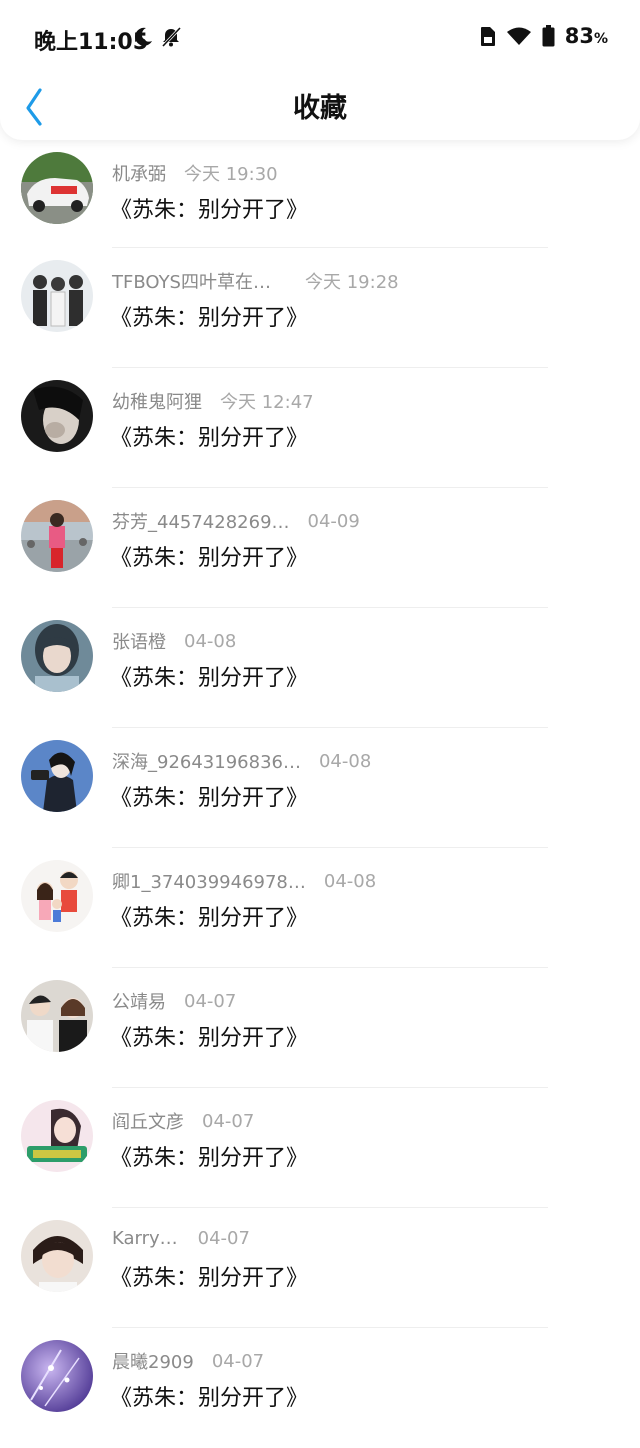 The image size is (640, 1448). Describe the element at coordinates (157, 37) in the screenshot. I see `status-left-icons` at that location.